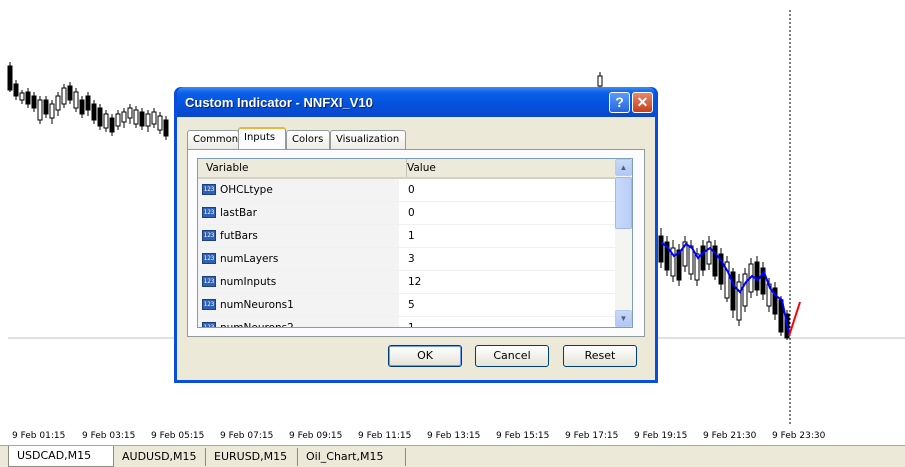  I want to click on time-tick-label: 9 Feb 23:30, so click(799, 436).